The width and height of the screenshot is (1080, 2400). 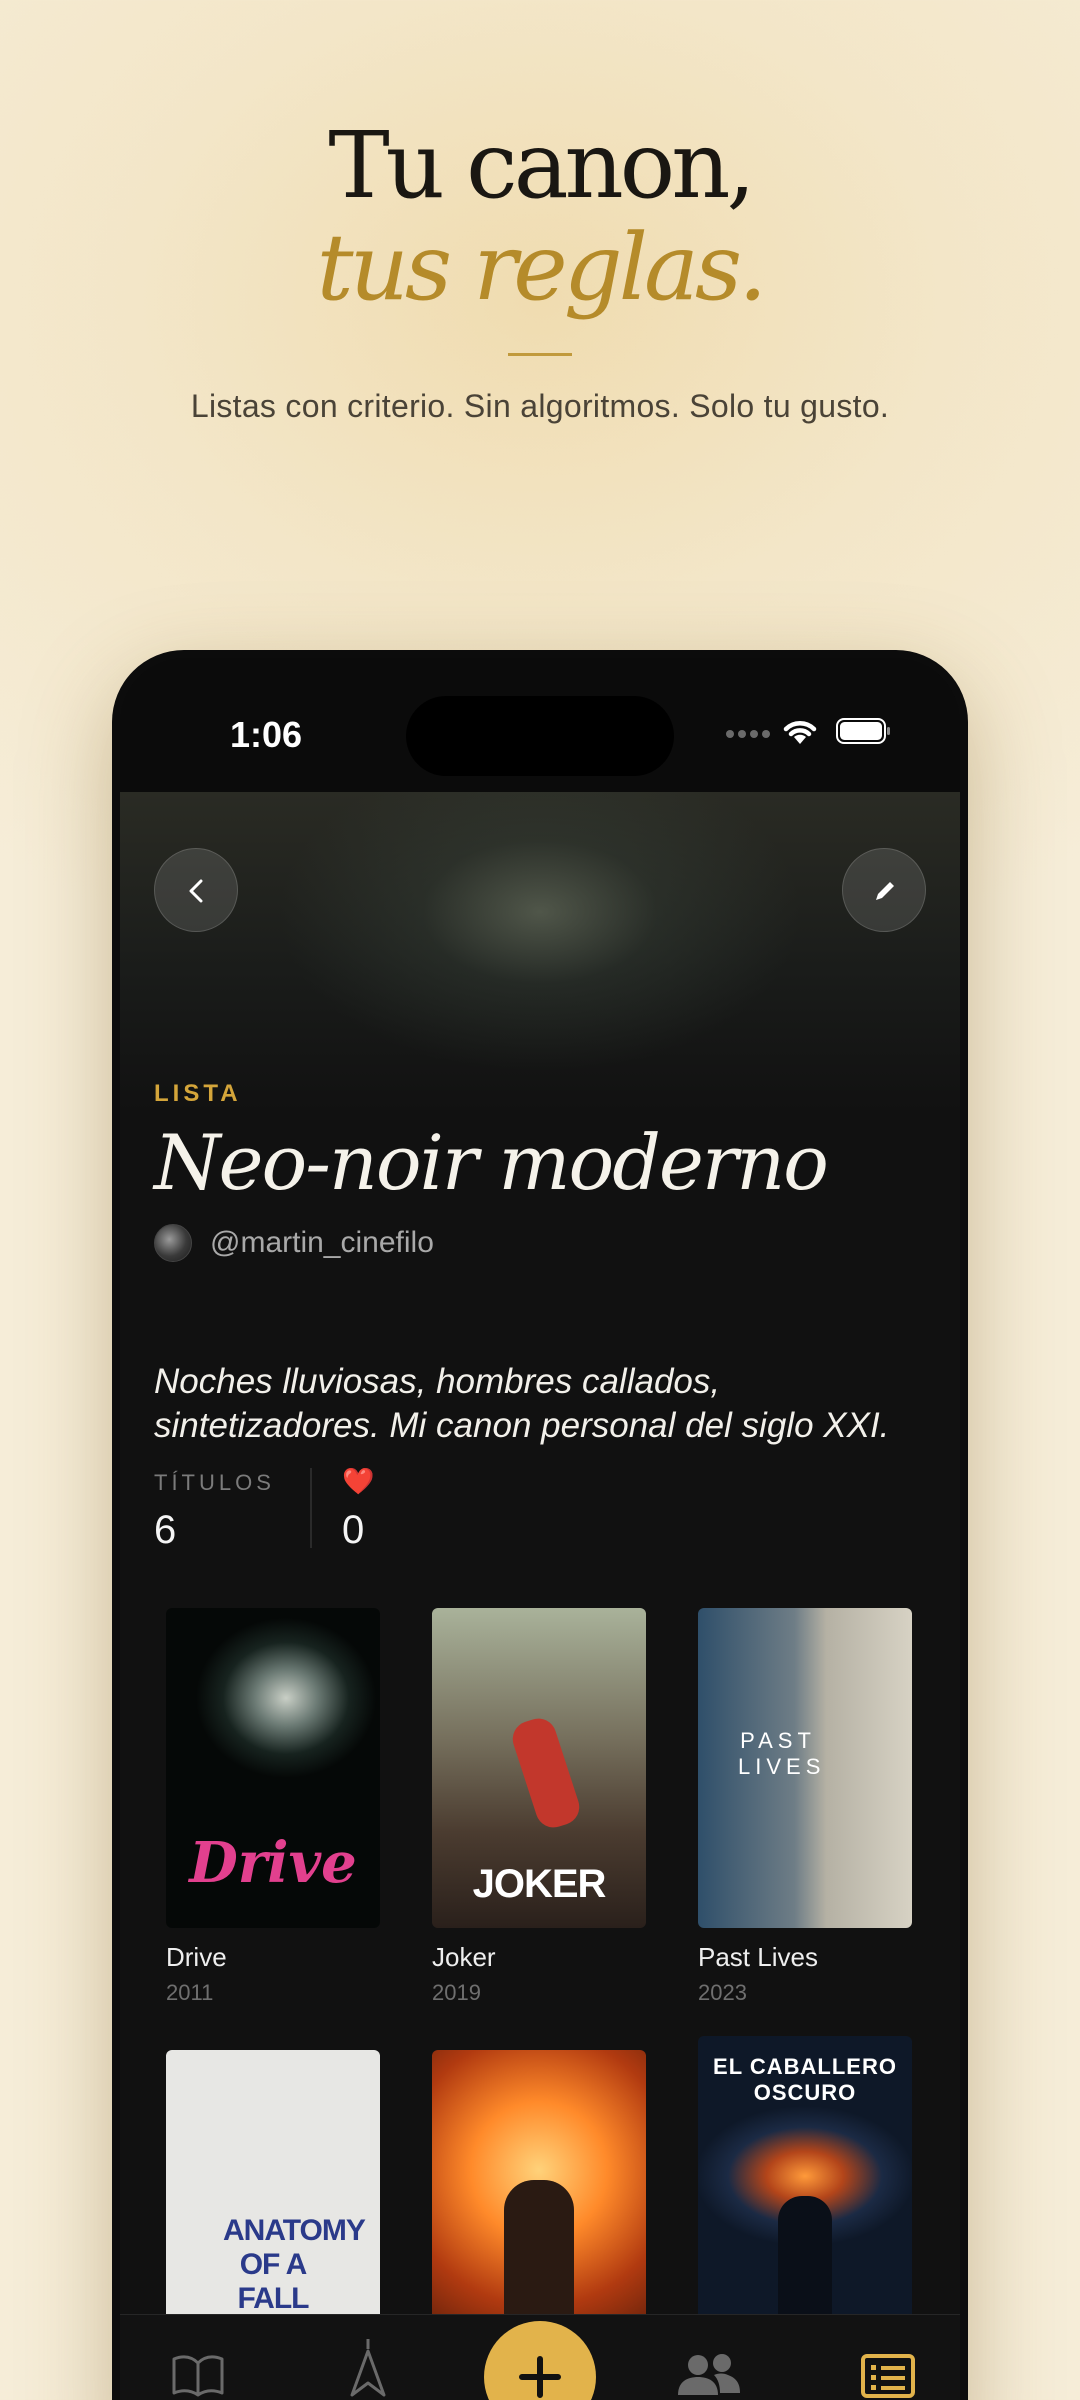 What do you see at coordinates (758, 1957) in the screenshot?
I see `film-title: Past Lives` at bounding box center [758, 1957].